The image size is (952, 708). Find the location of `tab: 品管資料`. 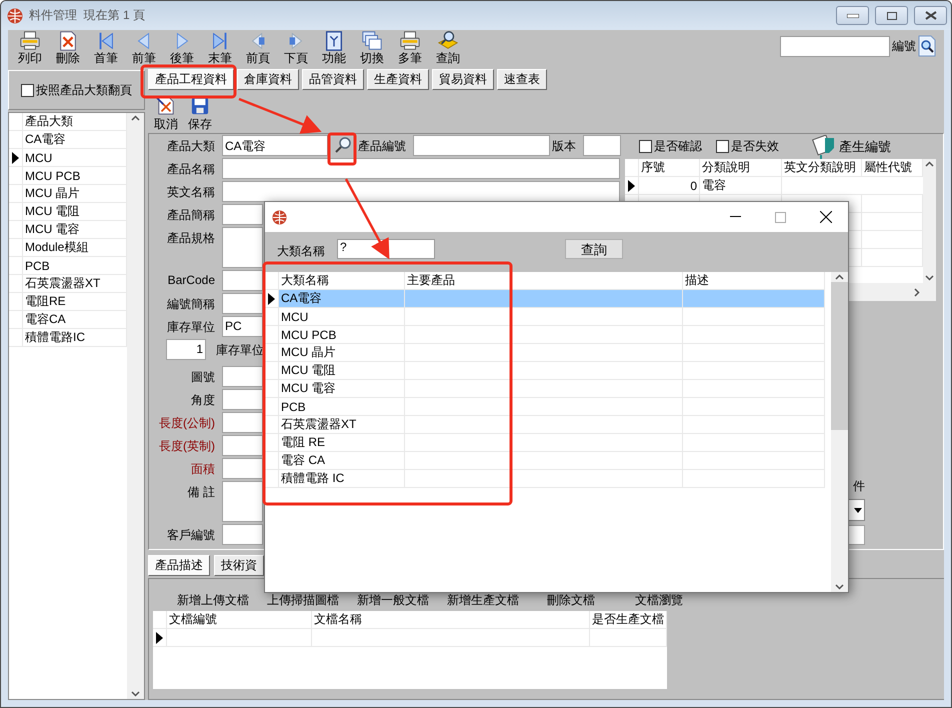

tab: 品管資料 is located at coordinates (333, 79).